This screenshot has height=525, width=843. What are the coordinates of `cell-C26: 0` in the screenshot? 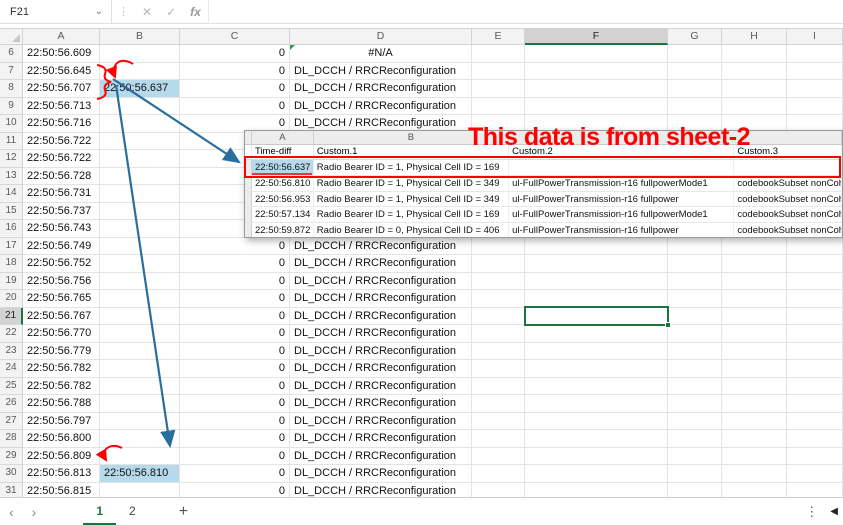 It's located at (235, 404).